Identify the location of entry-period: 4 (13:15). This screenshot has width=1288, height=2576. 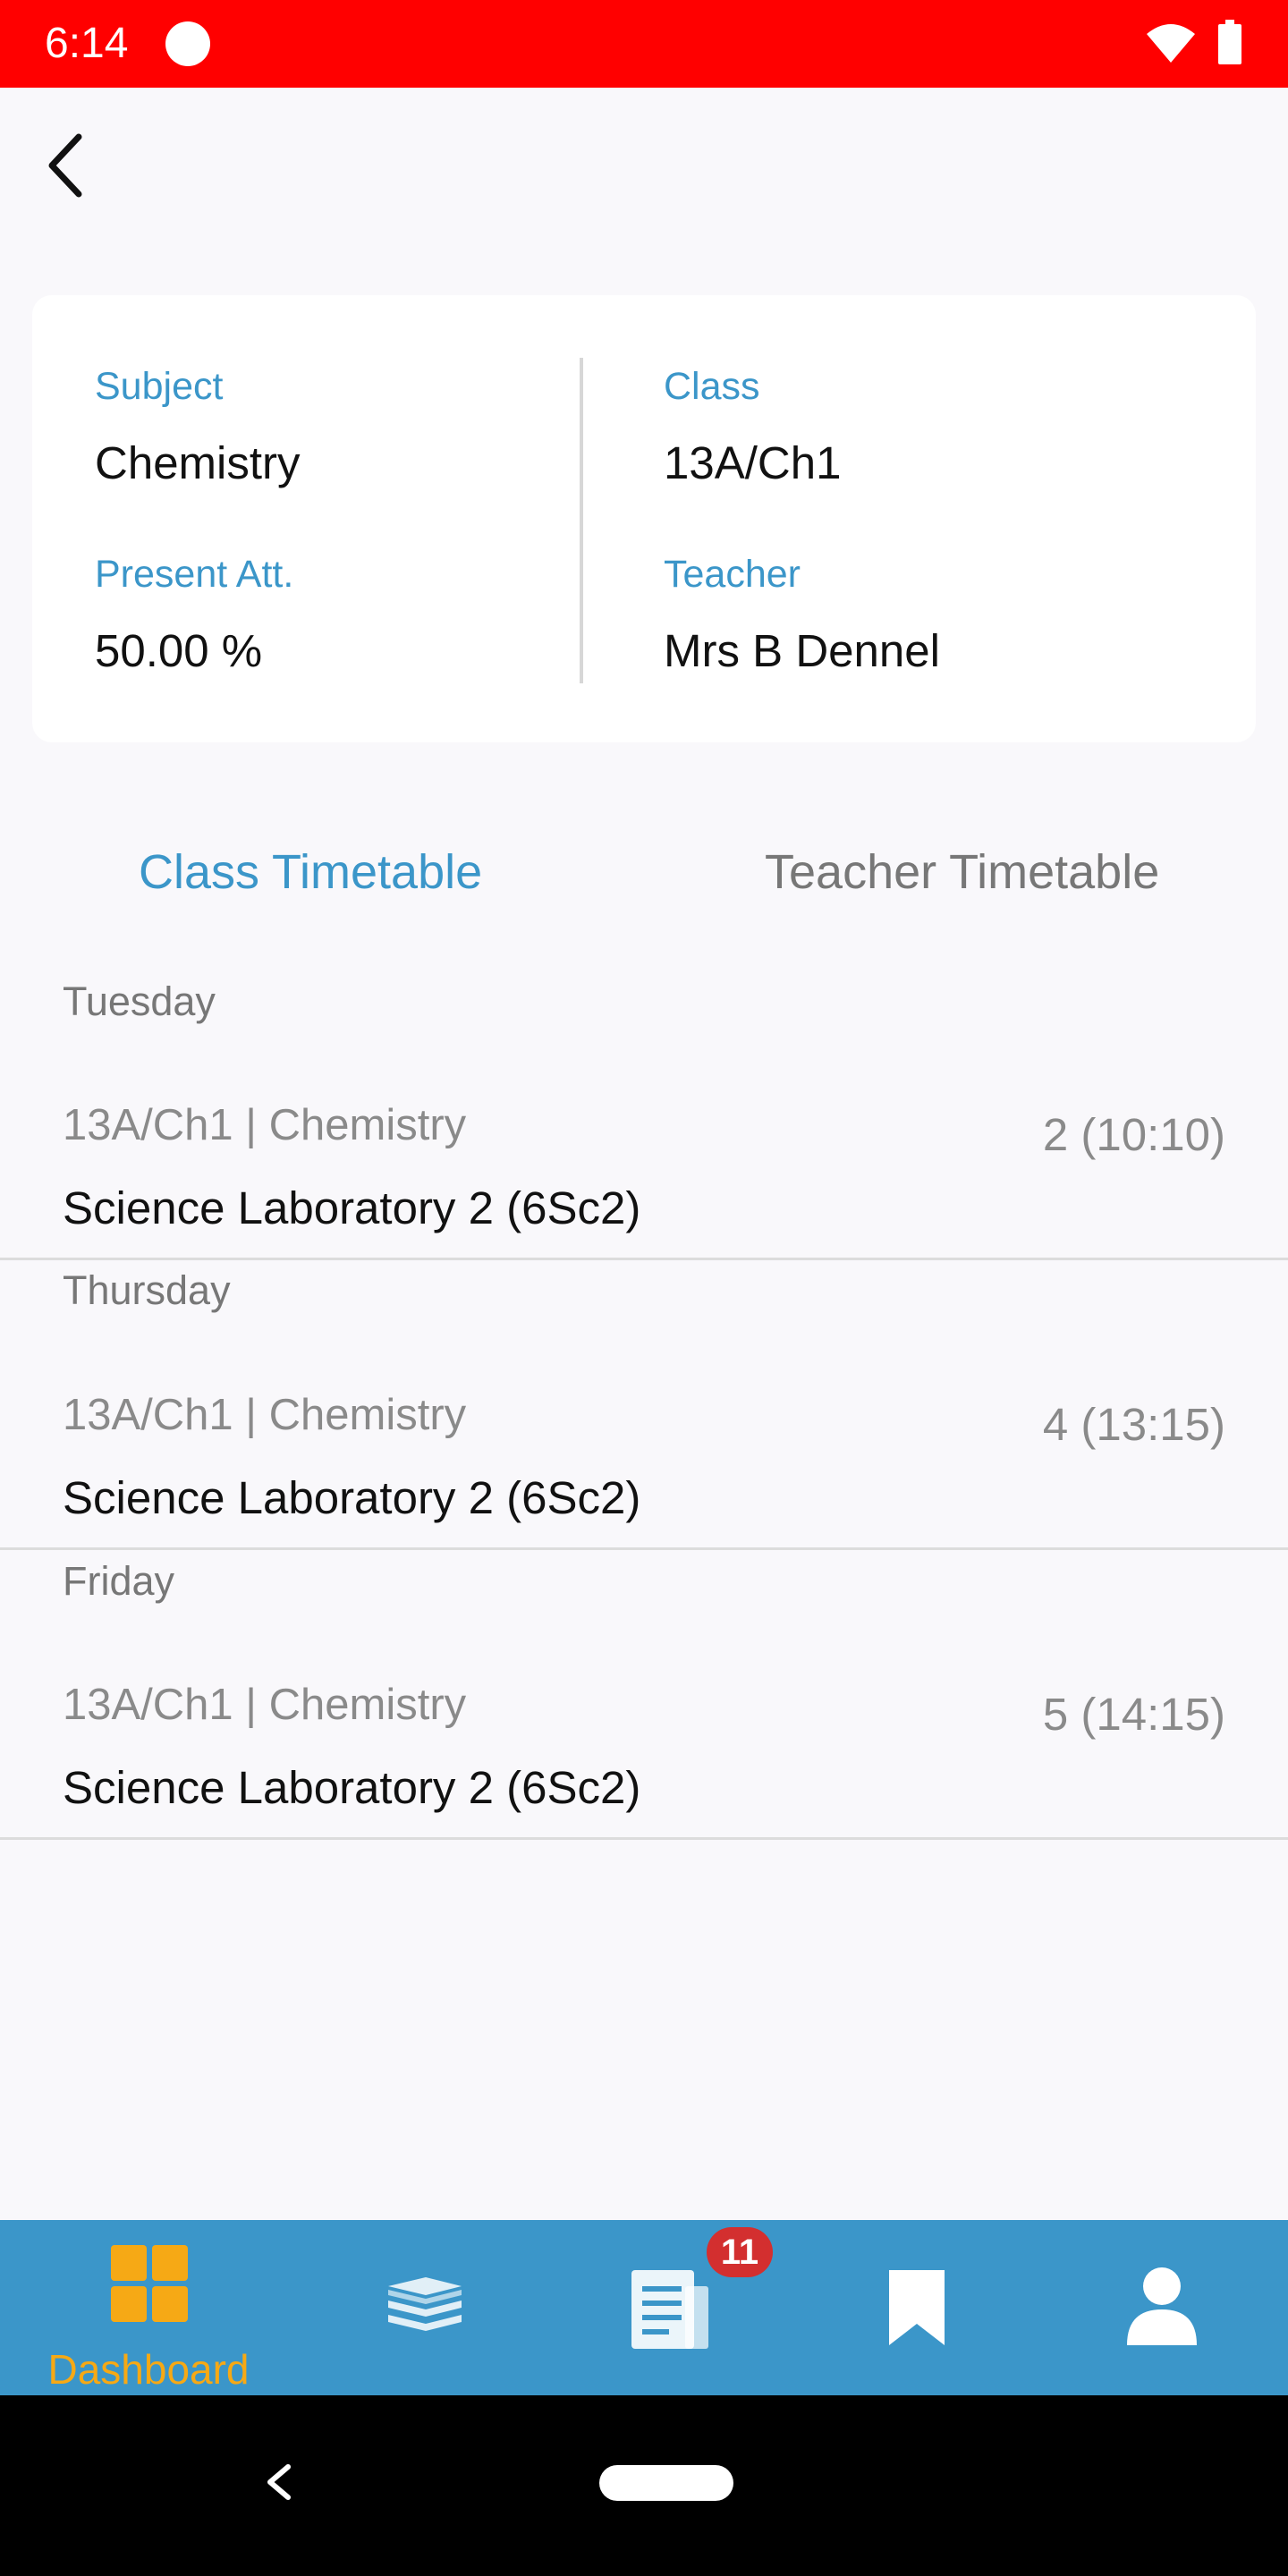
(1133, 1424).